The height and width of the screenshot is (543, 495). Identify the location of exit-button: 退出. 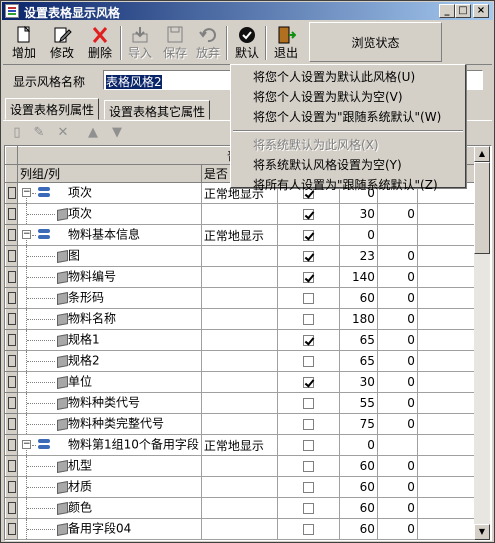
(286, 43).